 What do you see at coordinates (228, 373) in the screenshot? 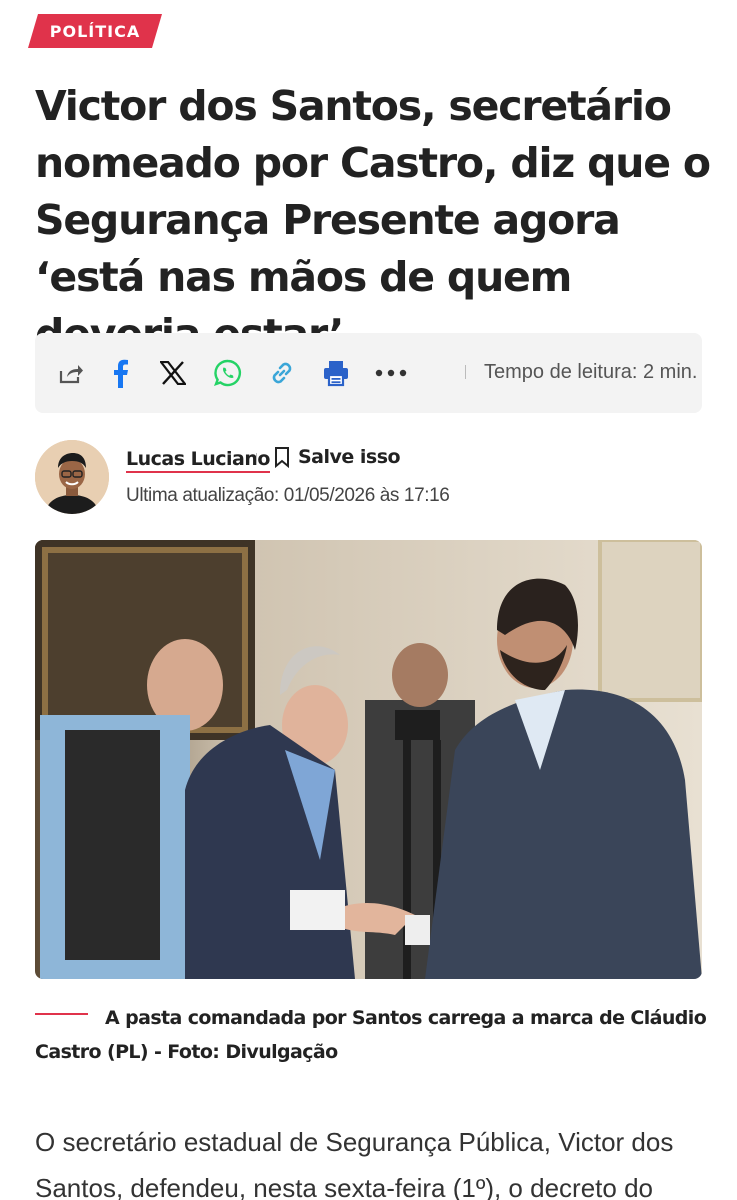
I see `whatsapp-icon` at bounding box center [228, 373].